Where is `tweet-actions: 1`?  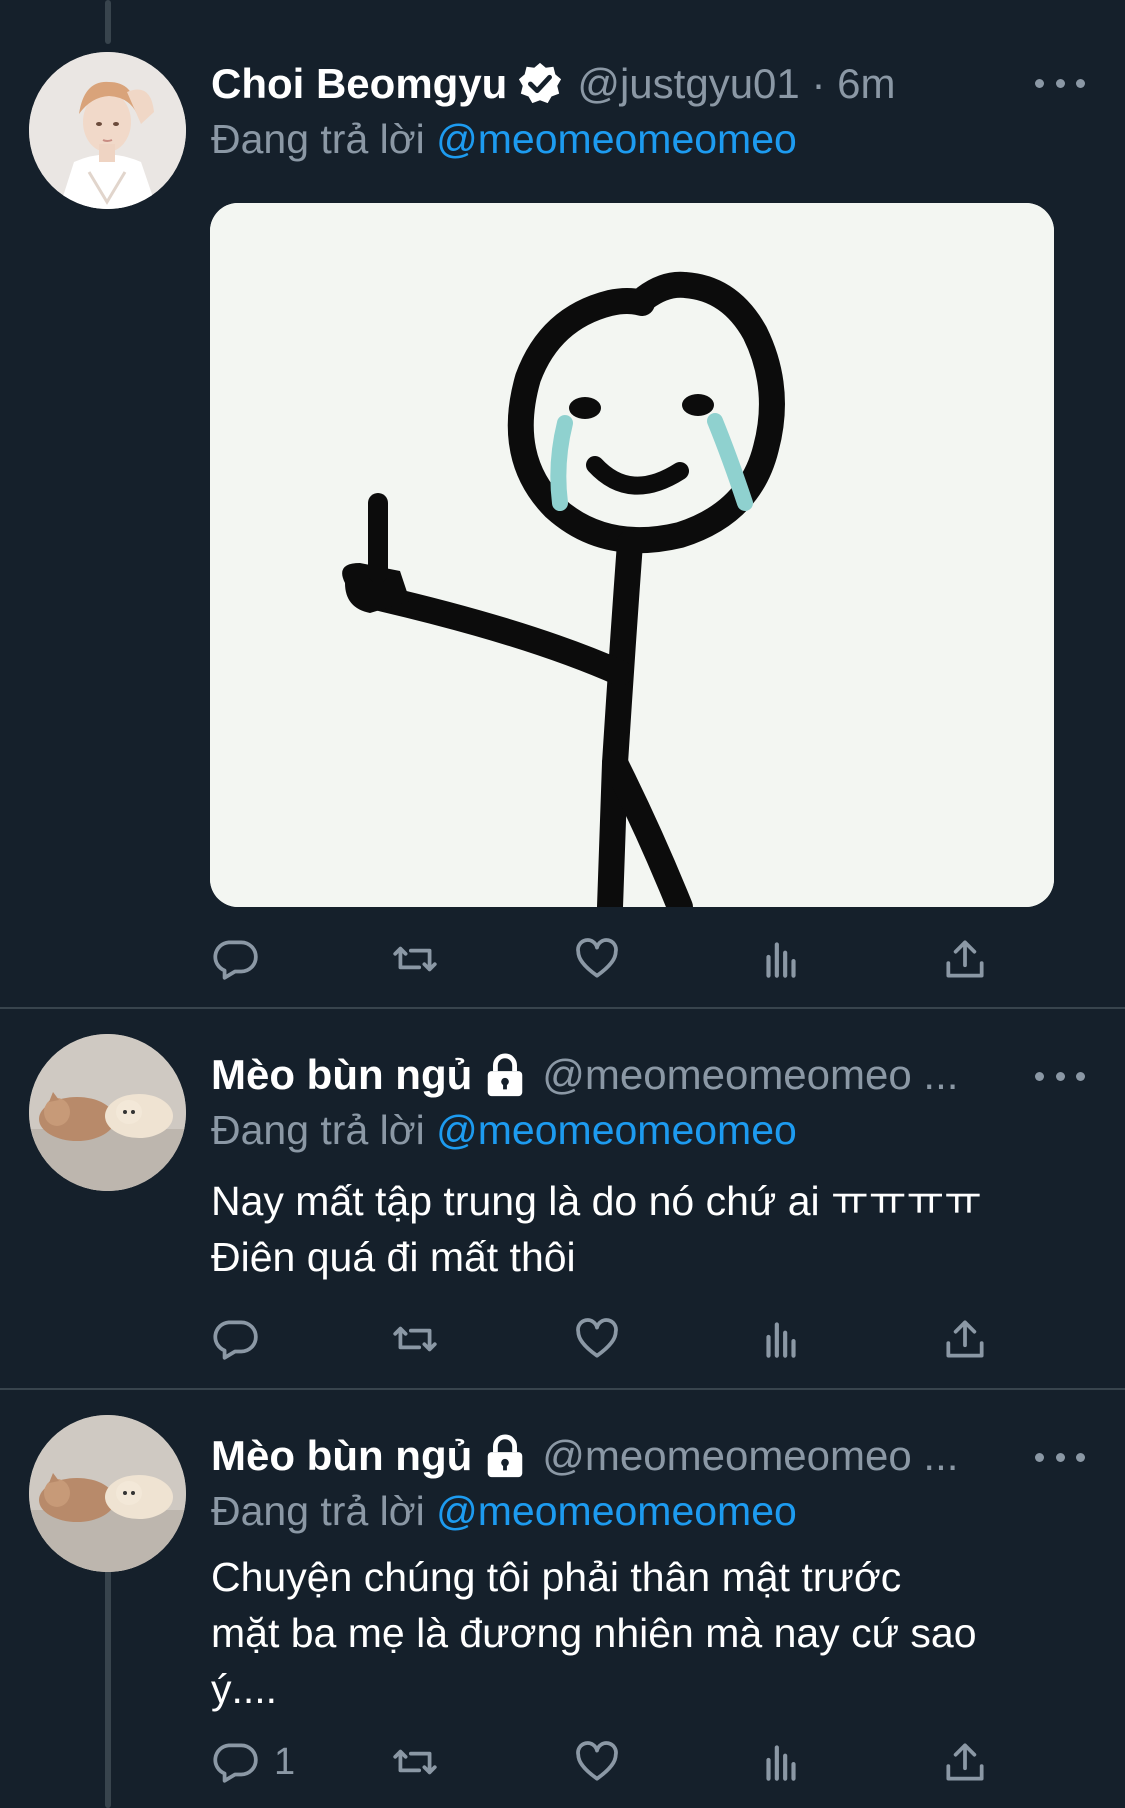
tweet-actions: 1 is located at coordinates (610, 1762).